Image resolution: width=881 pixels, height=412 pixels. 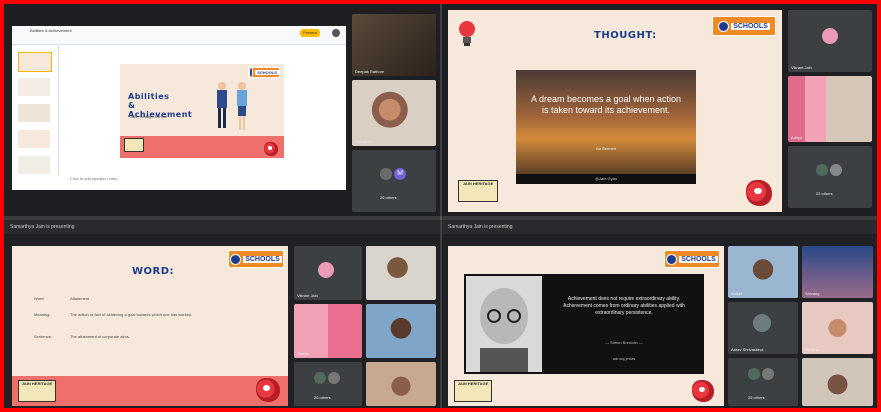 I want to click on participant-tile: 26 others, so click(x=328, y=384).